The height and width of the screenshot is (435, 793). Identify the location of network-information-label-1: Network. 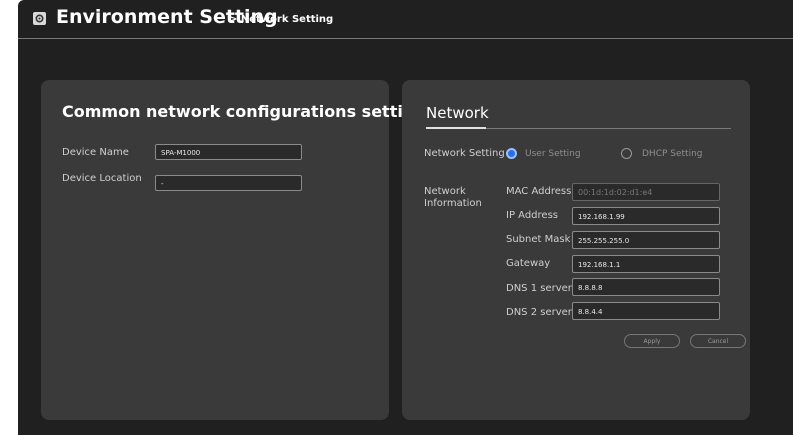
(445, 191).